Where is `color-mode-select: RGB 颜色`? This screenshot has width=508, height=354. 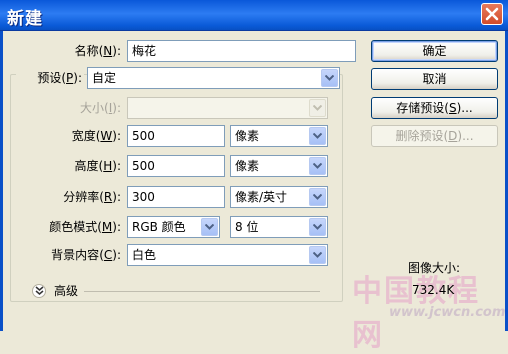 color-mode-select: RGB 颜色 is located at coordinates (173, 227).